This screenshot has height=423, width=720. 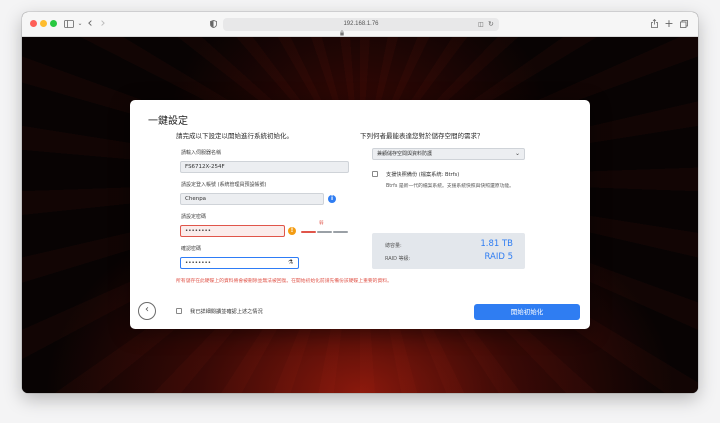 What do you see at coordinates (450, 186) in the screenshot?
I see `snapshot-description: Btrfs 是新一代的檔案系統。支援系統快照與快照還原功能。` at bounding box center [450, 186].